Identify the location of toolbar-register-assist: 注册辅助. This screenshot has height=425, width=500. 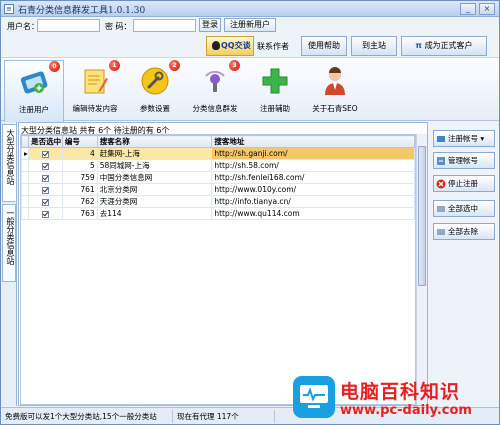
(275, 90).